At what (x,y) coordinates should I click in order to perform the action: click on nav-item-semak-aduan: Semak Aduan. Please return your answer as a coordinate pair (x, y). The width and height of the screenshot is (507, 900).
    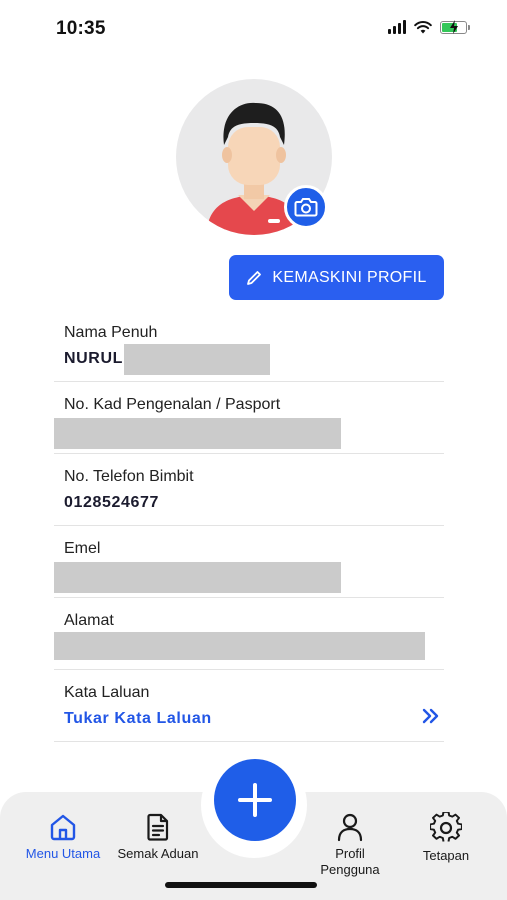
    Looking at the image, I should click on (158, 837).